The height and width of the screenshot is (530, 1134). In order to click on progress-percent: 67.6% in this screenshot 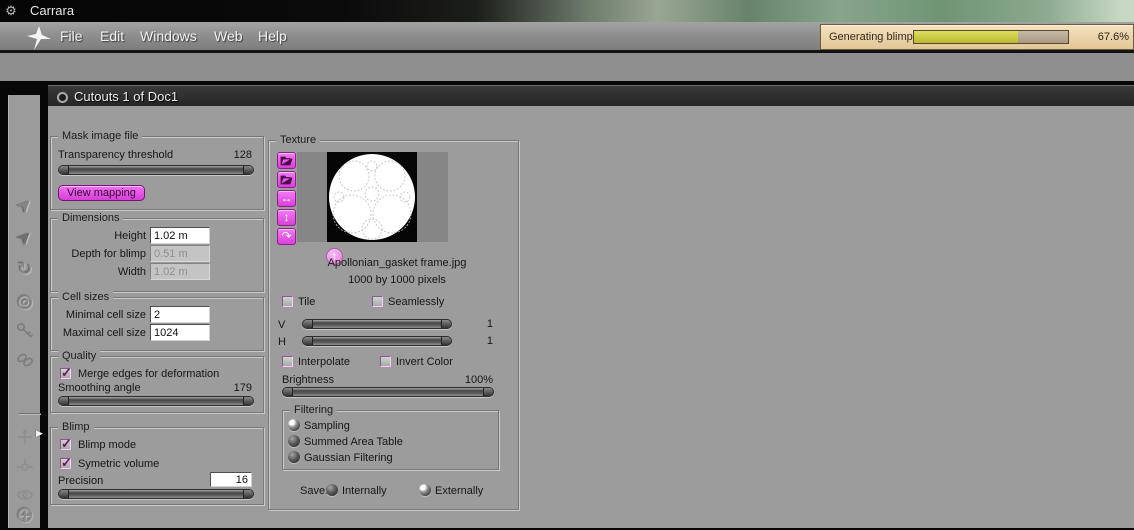, I will do `click(1113, 37)`.